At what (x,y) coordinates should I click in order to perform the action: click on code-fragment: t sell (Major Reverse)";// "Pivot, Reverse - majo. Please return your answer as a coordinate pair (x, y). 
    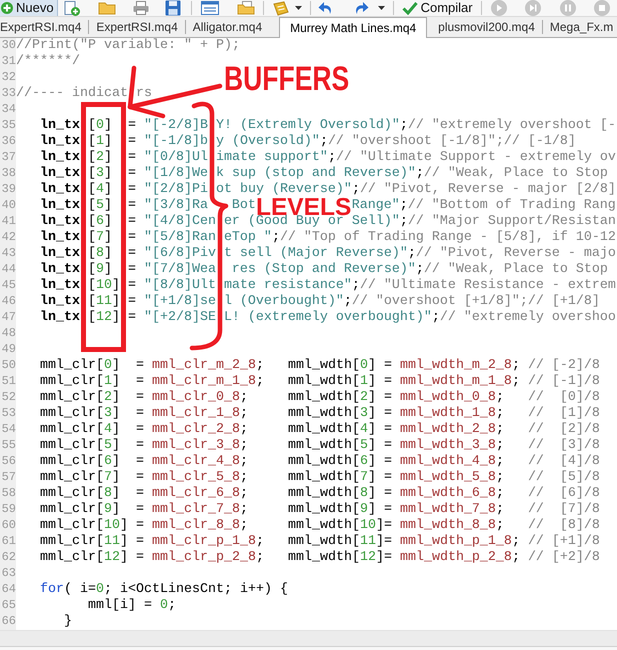
    Looking at the image, I should click on (420, 254).